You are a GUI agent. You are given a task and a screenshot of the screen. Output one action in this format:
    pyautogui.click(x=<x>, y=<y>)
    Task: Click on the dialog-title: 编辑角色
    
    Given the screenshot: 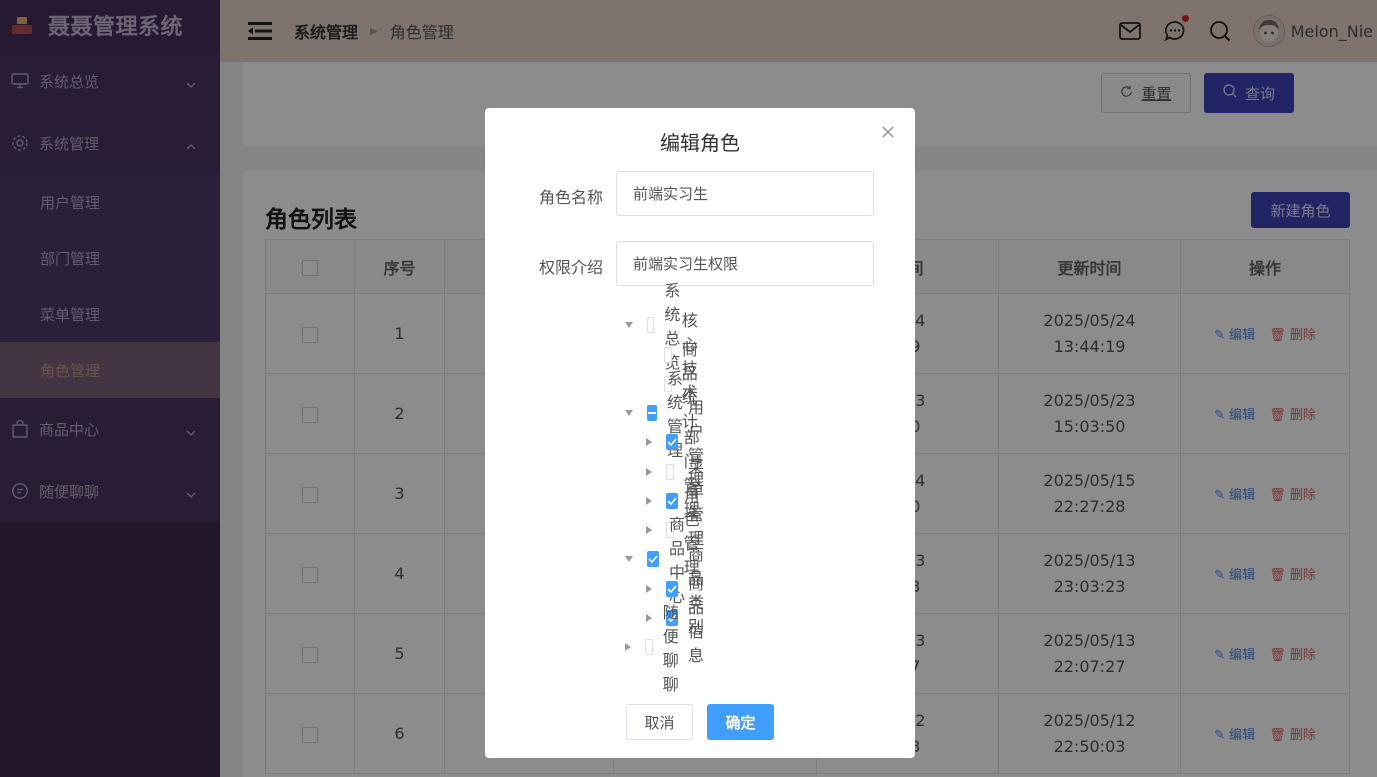 What is the action you would take?
    pyautogui.click(x=700, y=143)
    